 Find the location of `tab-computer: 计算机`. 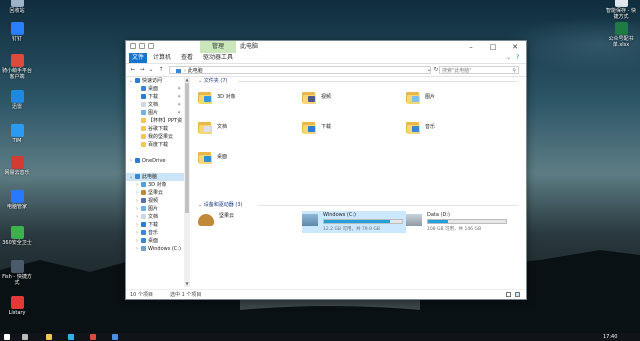

tab-computer: 计算机 is located at coordinates (162, 58).